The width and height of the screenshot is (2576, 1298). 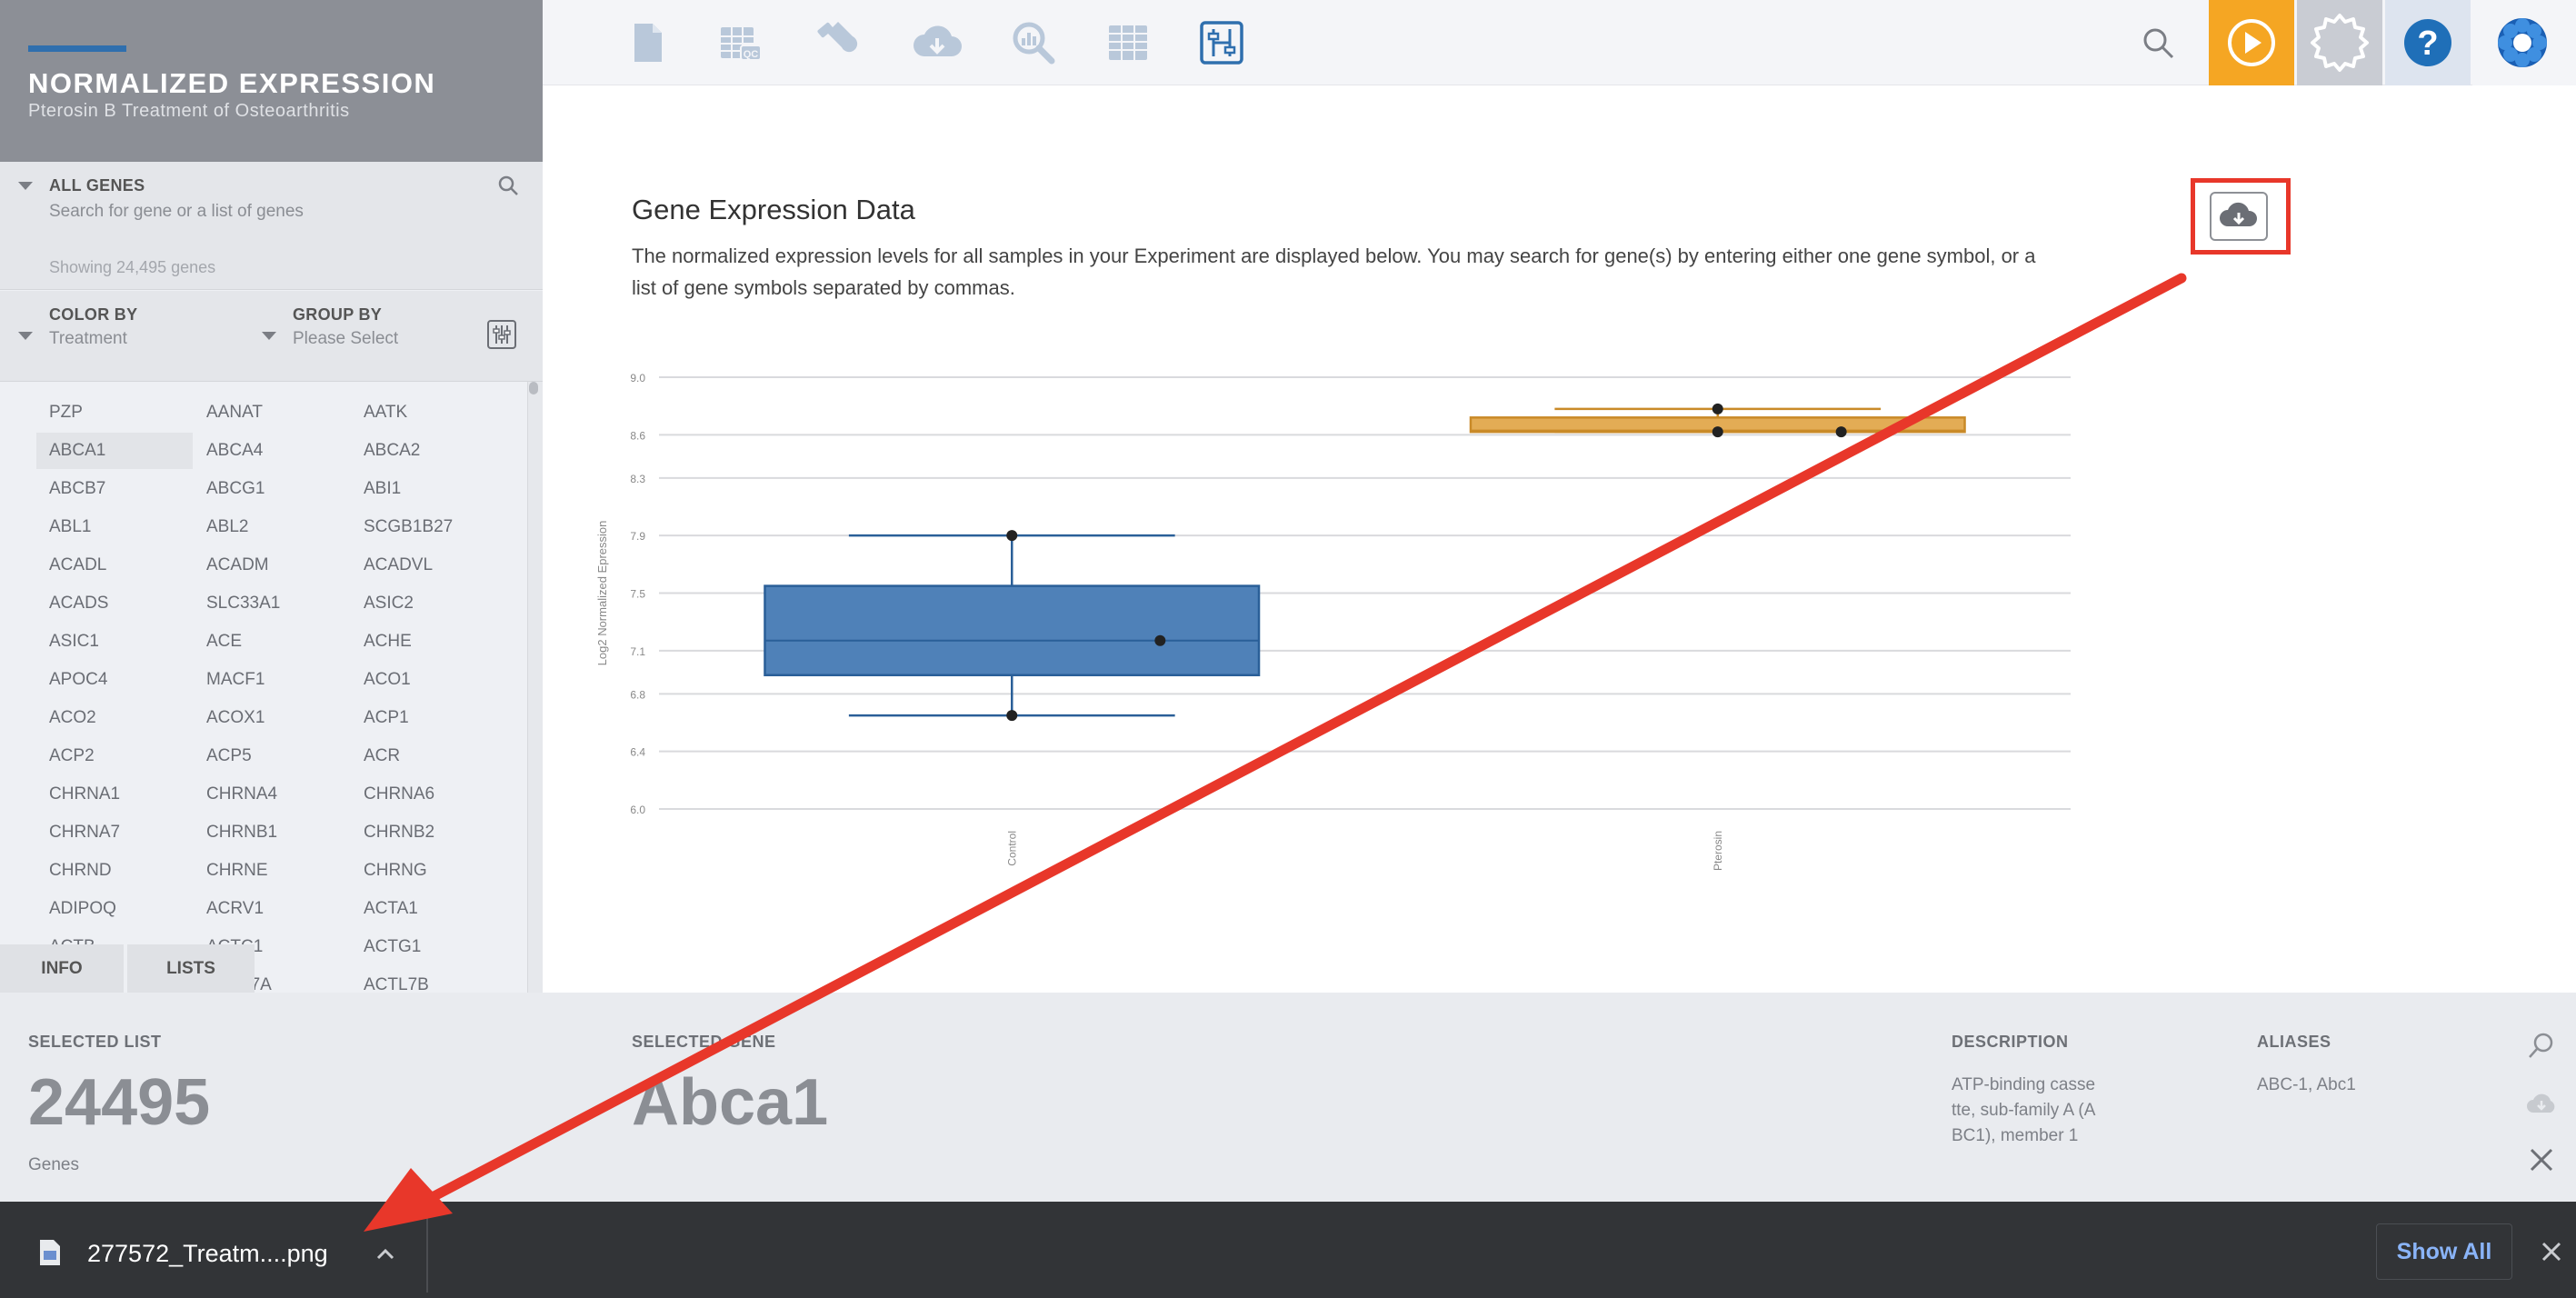 What do you see at coordinates (272, 412) in the screenshot?
I see `gene-item: AANAT` at bounding box center [272, 412].